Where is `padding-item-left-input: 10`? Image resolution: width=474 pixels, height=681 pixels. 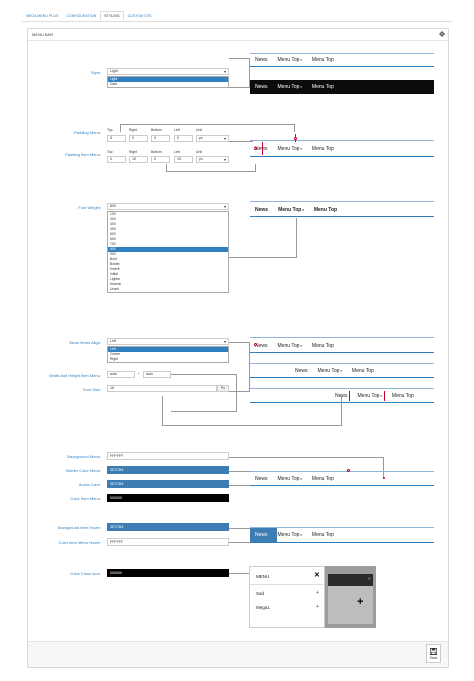
padding-item-left-input: 10 is located at coordinates (183, 159).